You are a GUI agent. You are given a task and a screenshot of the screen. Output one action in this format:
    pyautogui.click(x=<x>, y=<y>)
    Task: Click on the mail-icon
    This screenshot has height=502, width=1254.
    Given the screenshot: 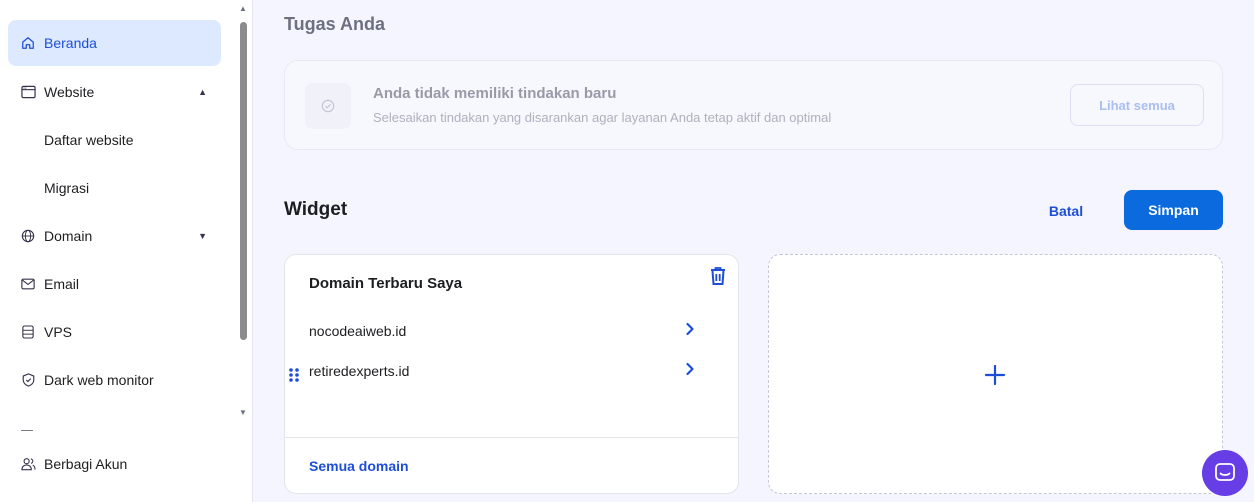 What is the action you would take?
    pyautogui.click(x=28, y=284)
    